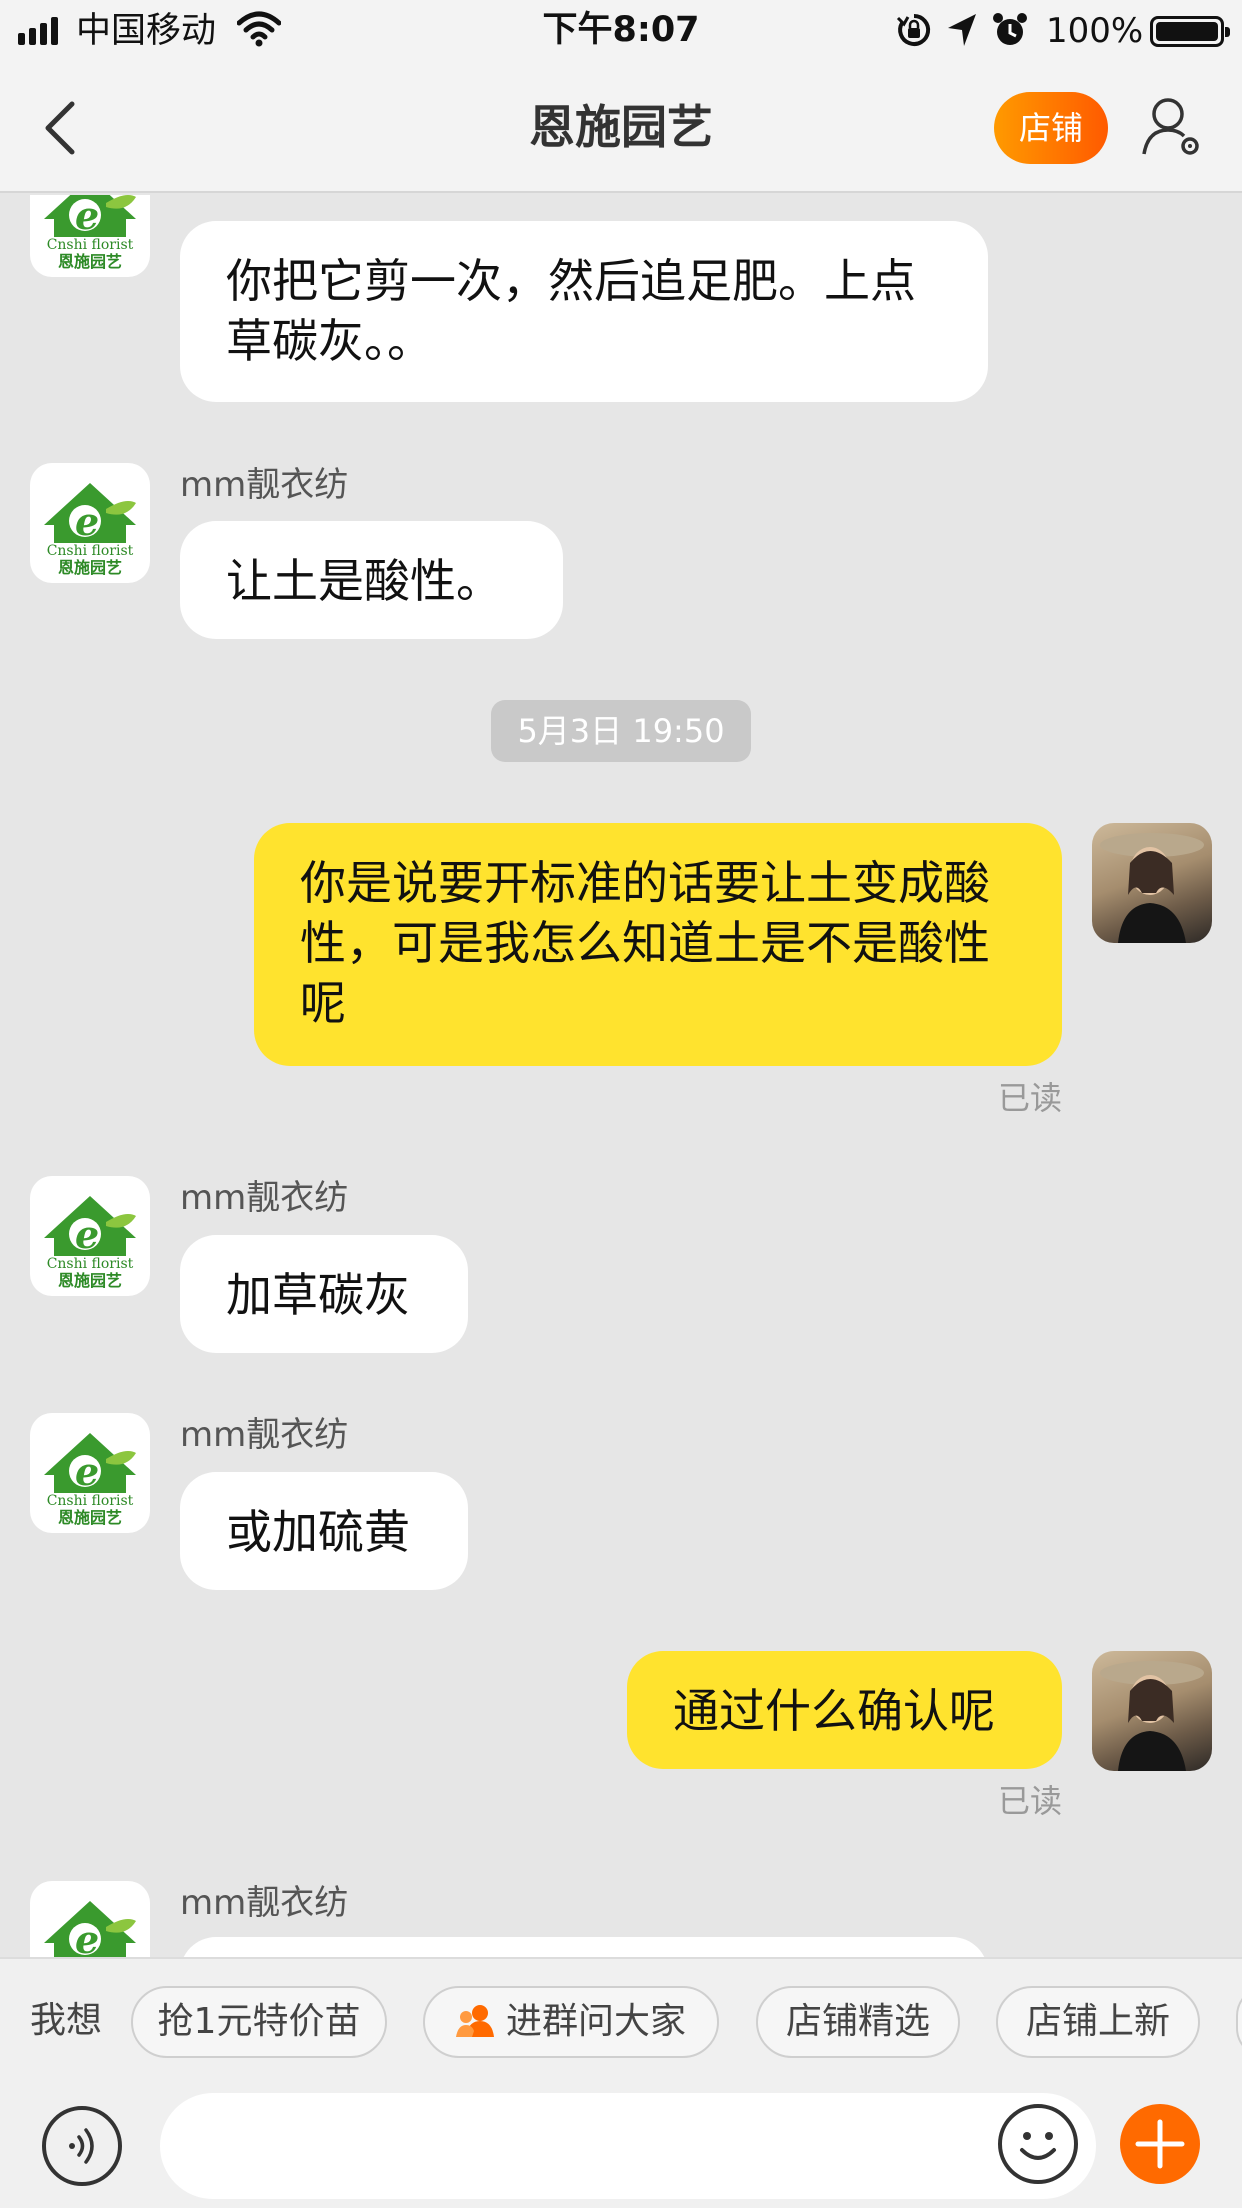 The width and height of the screenshot is (1242, 2208). I want to click on voice-icon, so click(81, 2146).